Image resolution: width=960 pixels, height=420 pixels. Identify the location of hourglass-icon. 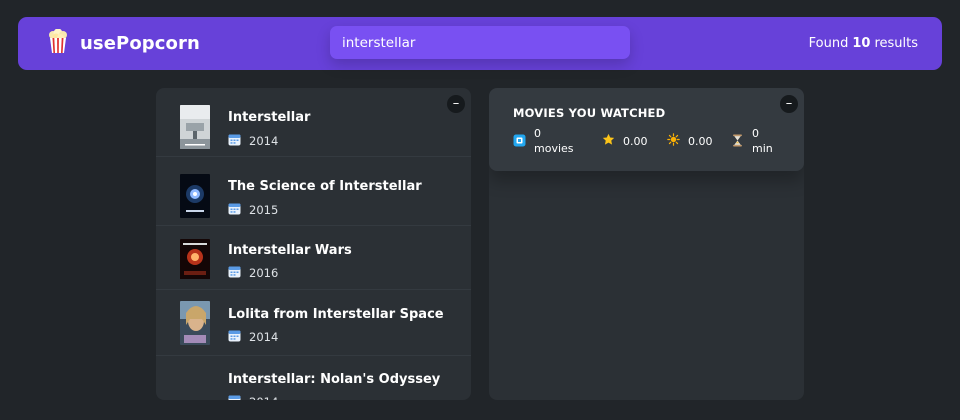
(737, 142).